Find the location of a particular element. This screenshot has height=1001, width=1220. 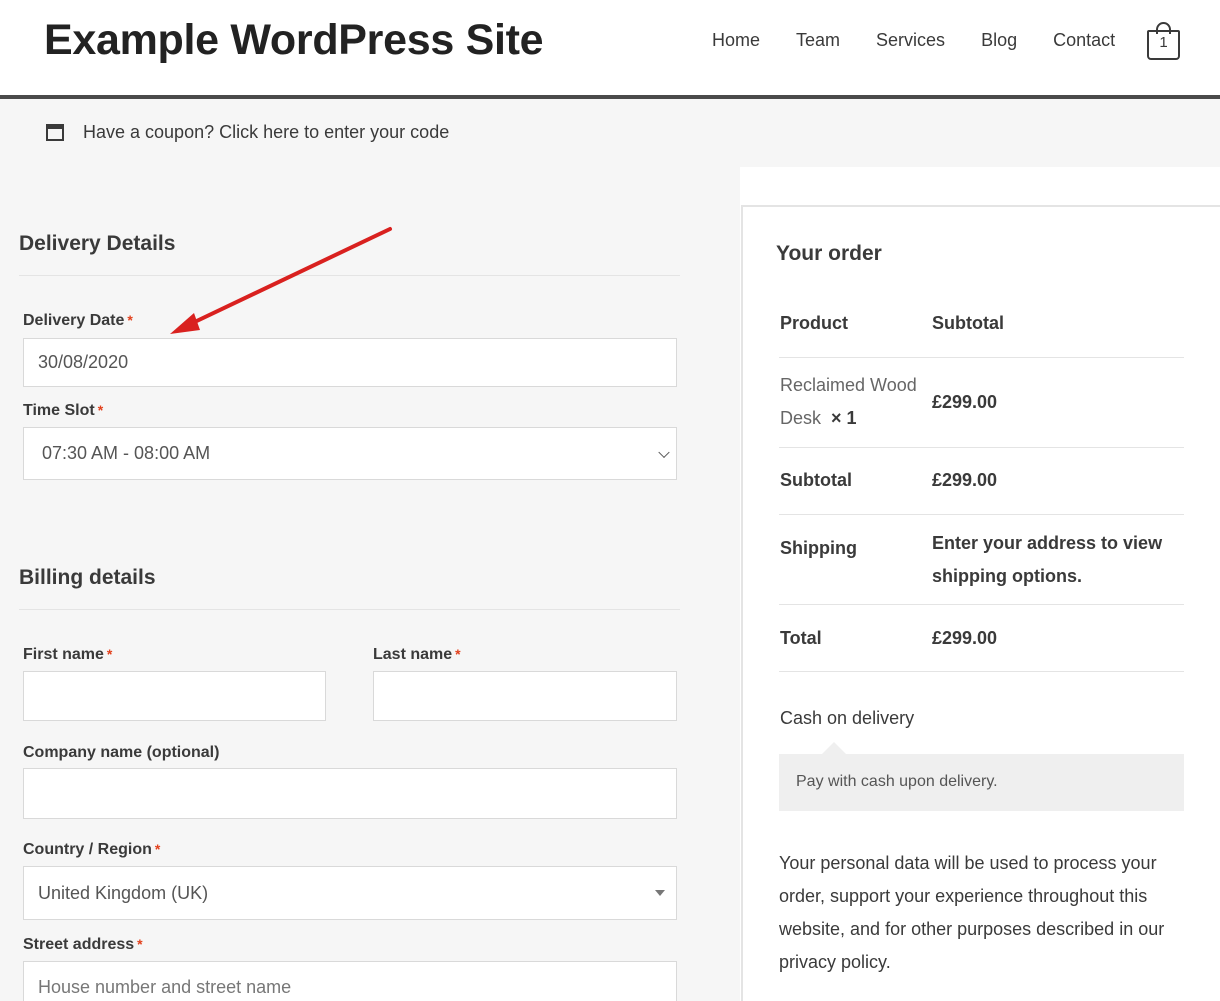

red-arrow-annotation is located at coordinates (281, 280).